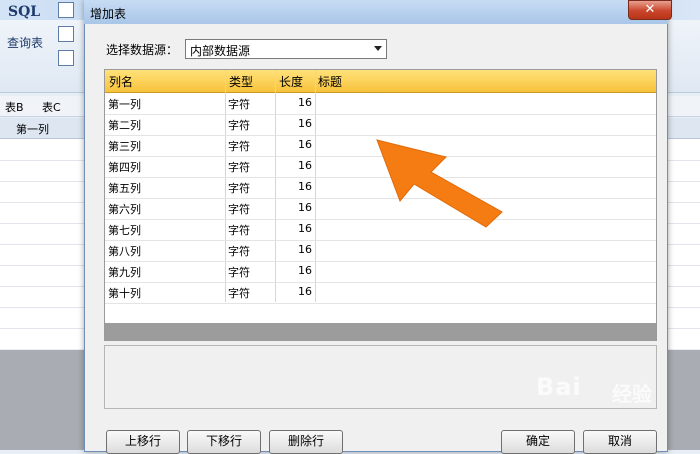 The image size is (700, 454). Describe the element at coordinates (380, 293) in the screenshot. I see `table-row: 第十列 字符 16` at that location.